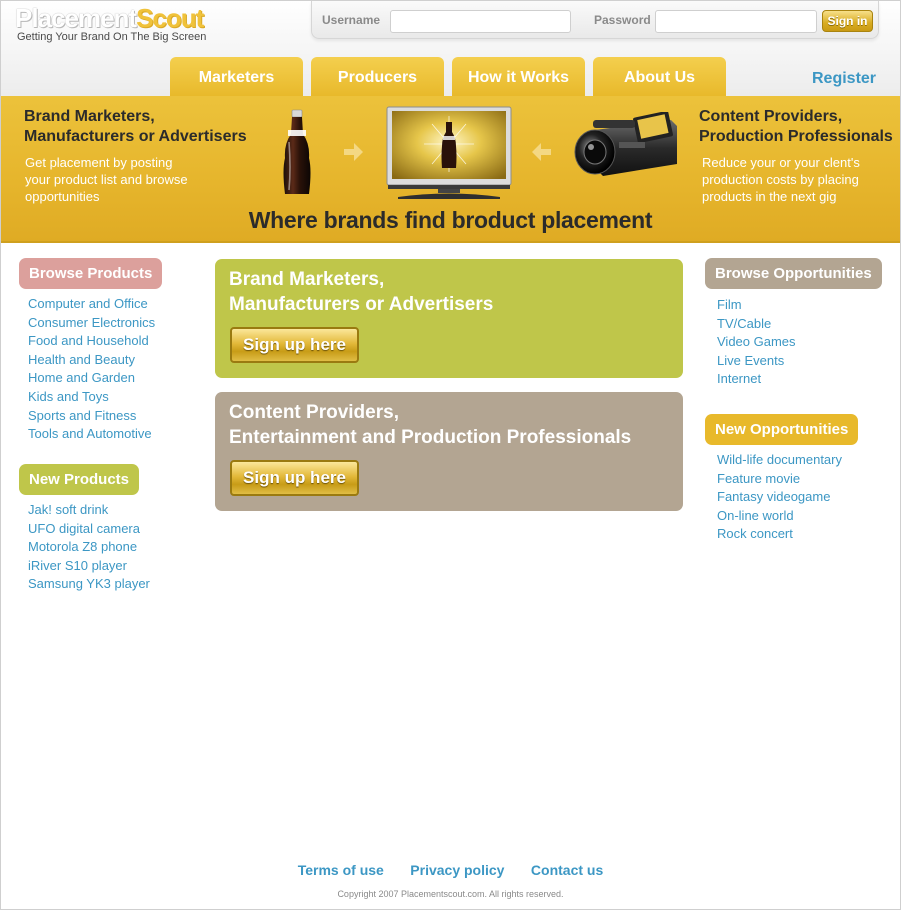 Image resolution: width=901 pixels, height=910 pixels. I want to click on new-opportunity-link: Wild-life documentary, so click(779, 460).